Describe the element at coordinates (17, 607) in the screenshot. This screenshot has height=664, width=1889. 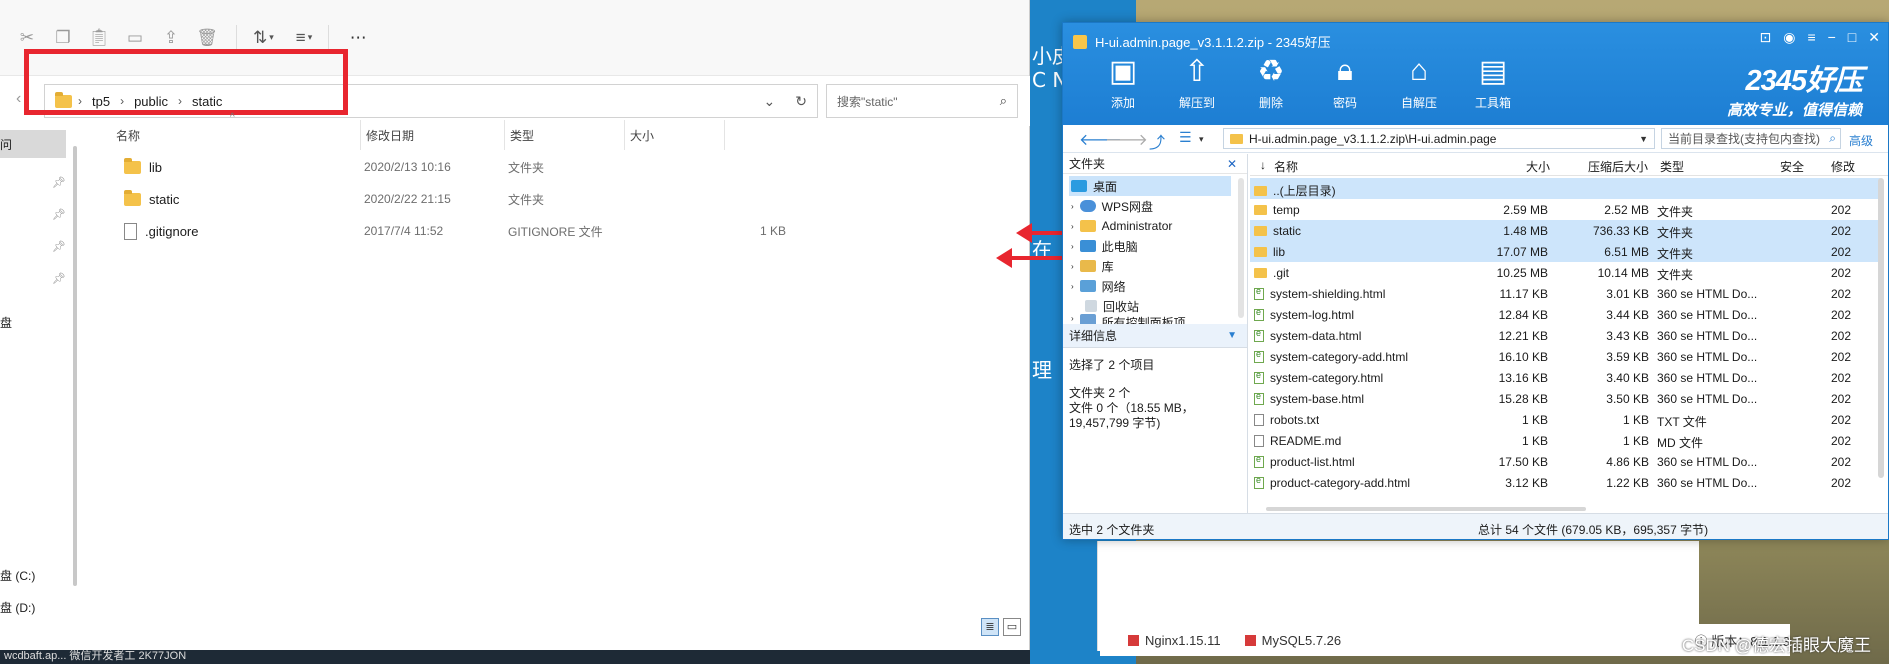
I see `nav-item-drive-d: 盘 (D:)` at that location.